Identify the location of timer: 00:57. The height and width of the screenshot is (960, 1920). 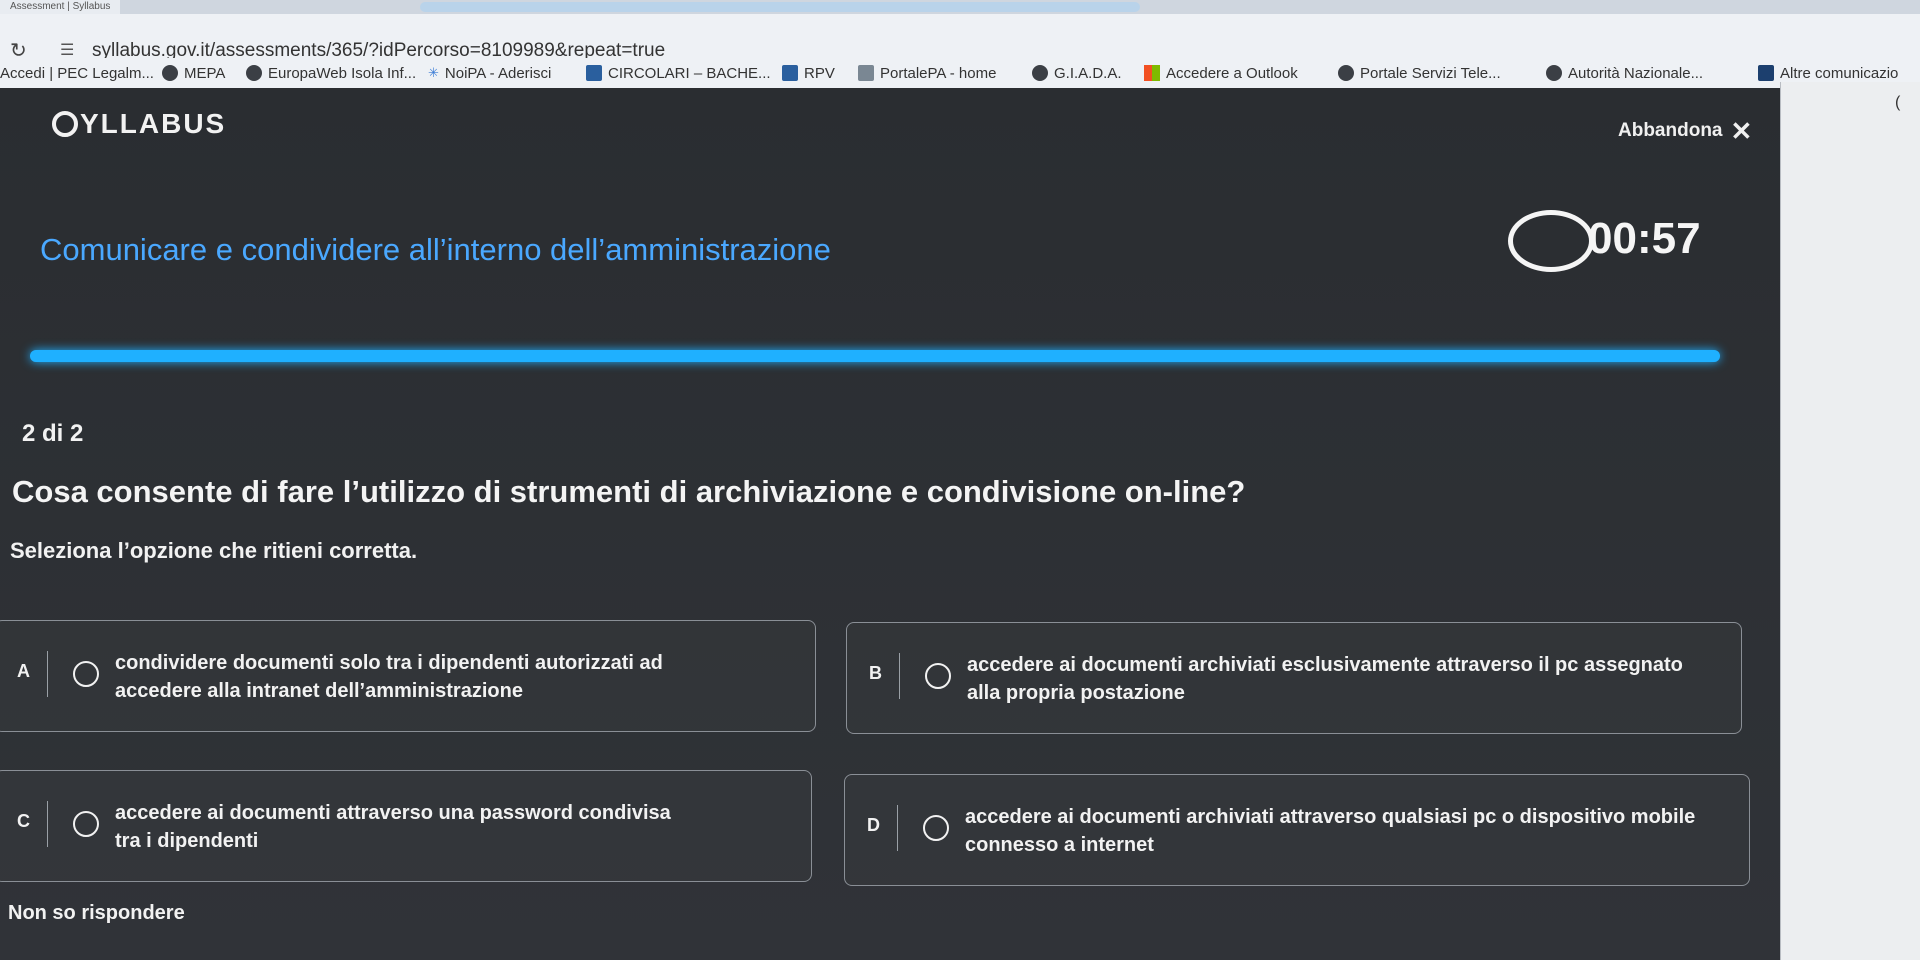
(1644, 238).